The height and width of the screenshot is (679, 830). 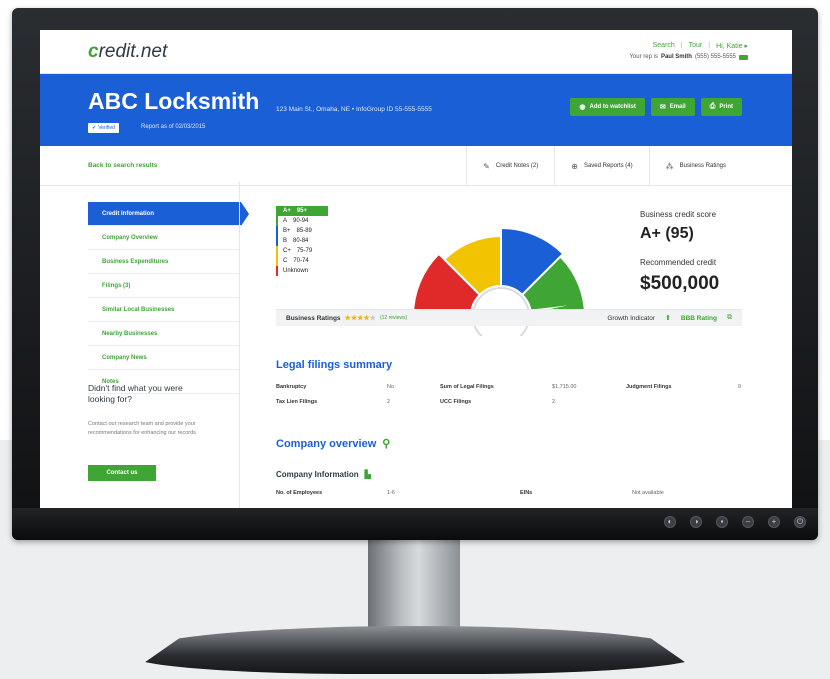 What do you see at coordinates (164, 358) in the screenshot?
I see `sidebar-item-company-news: Company News` at bounding box center [164, 358].